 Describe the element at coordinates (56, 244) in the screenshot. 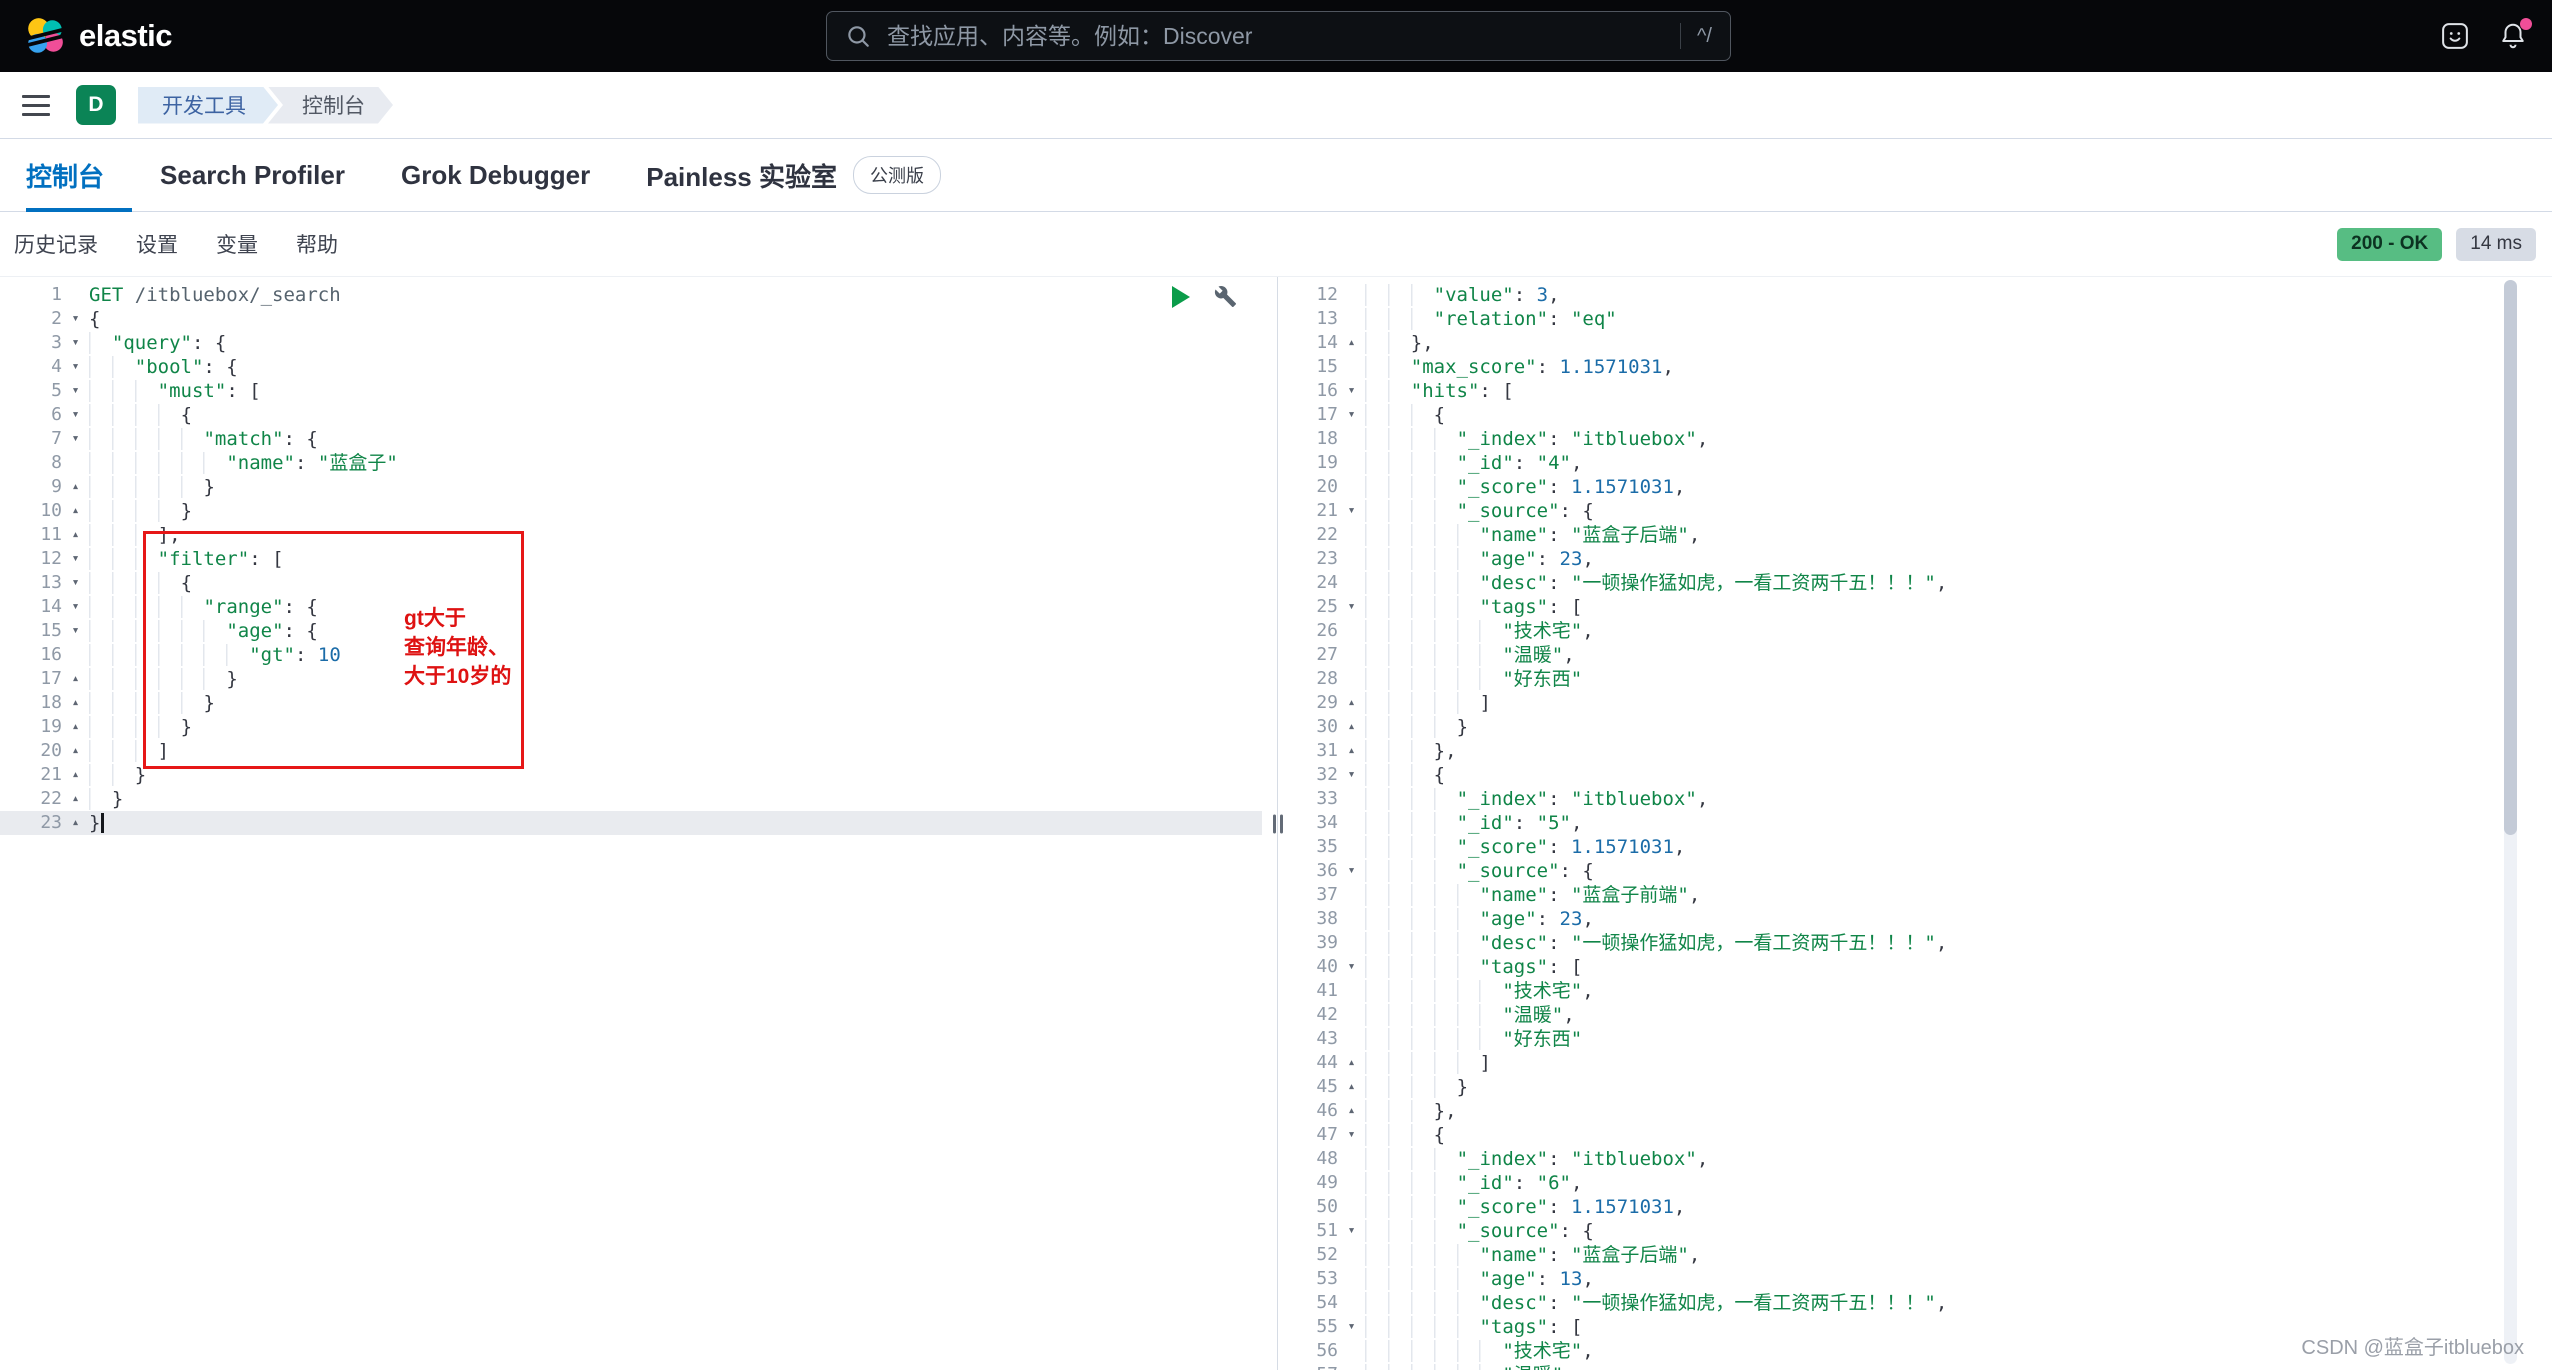

I see `menu-history: 历史记录` at that location.